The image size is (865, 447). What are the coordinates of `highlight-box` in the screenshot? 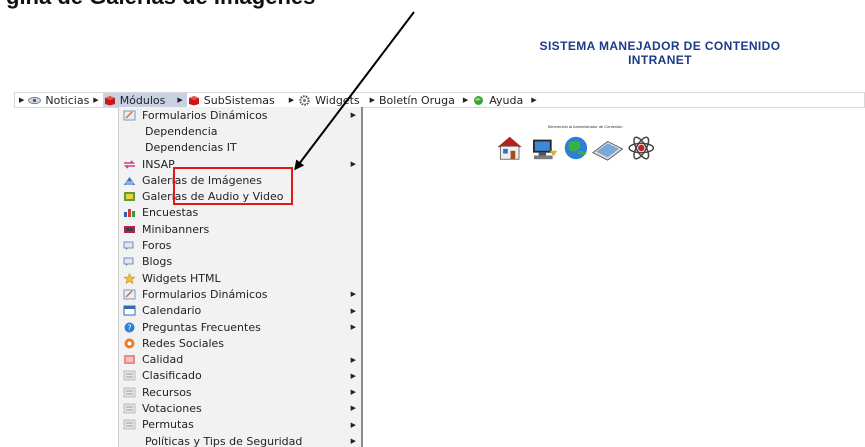 It's located at (233, 186).